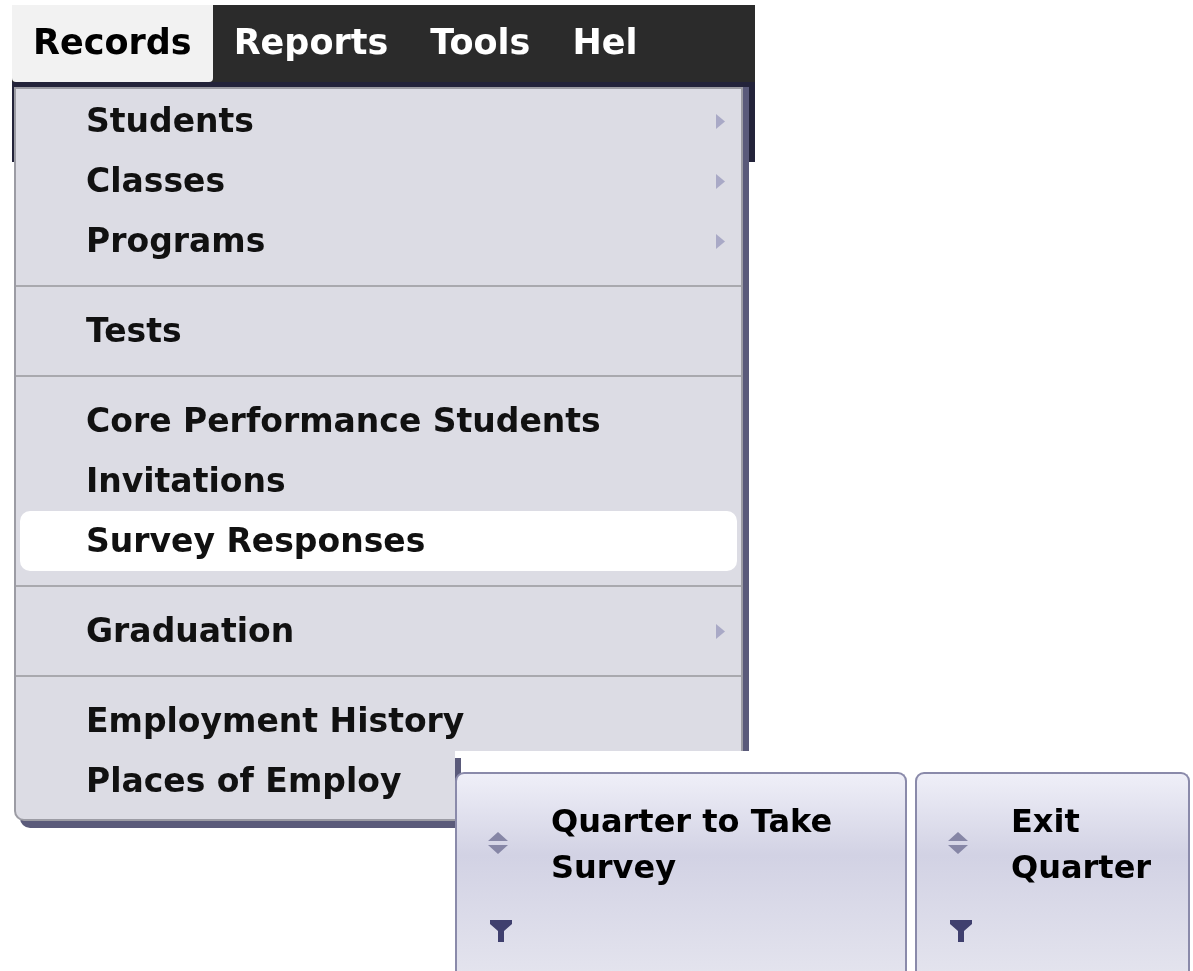 Image resolution: width=1193 pixels, height=971 pixels. Describe the element at coordinates (170, 121) in the screenshot. I see `menu-item: Students` at that location.